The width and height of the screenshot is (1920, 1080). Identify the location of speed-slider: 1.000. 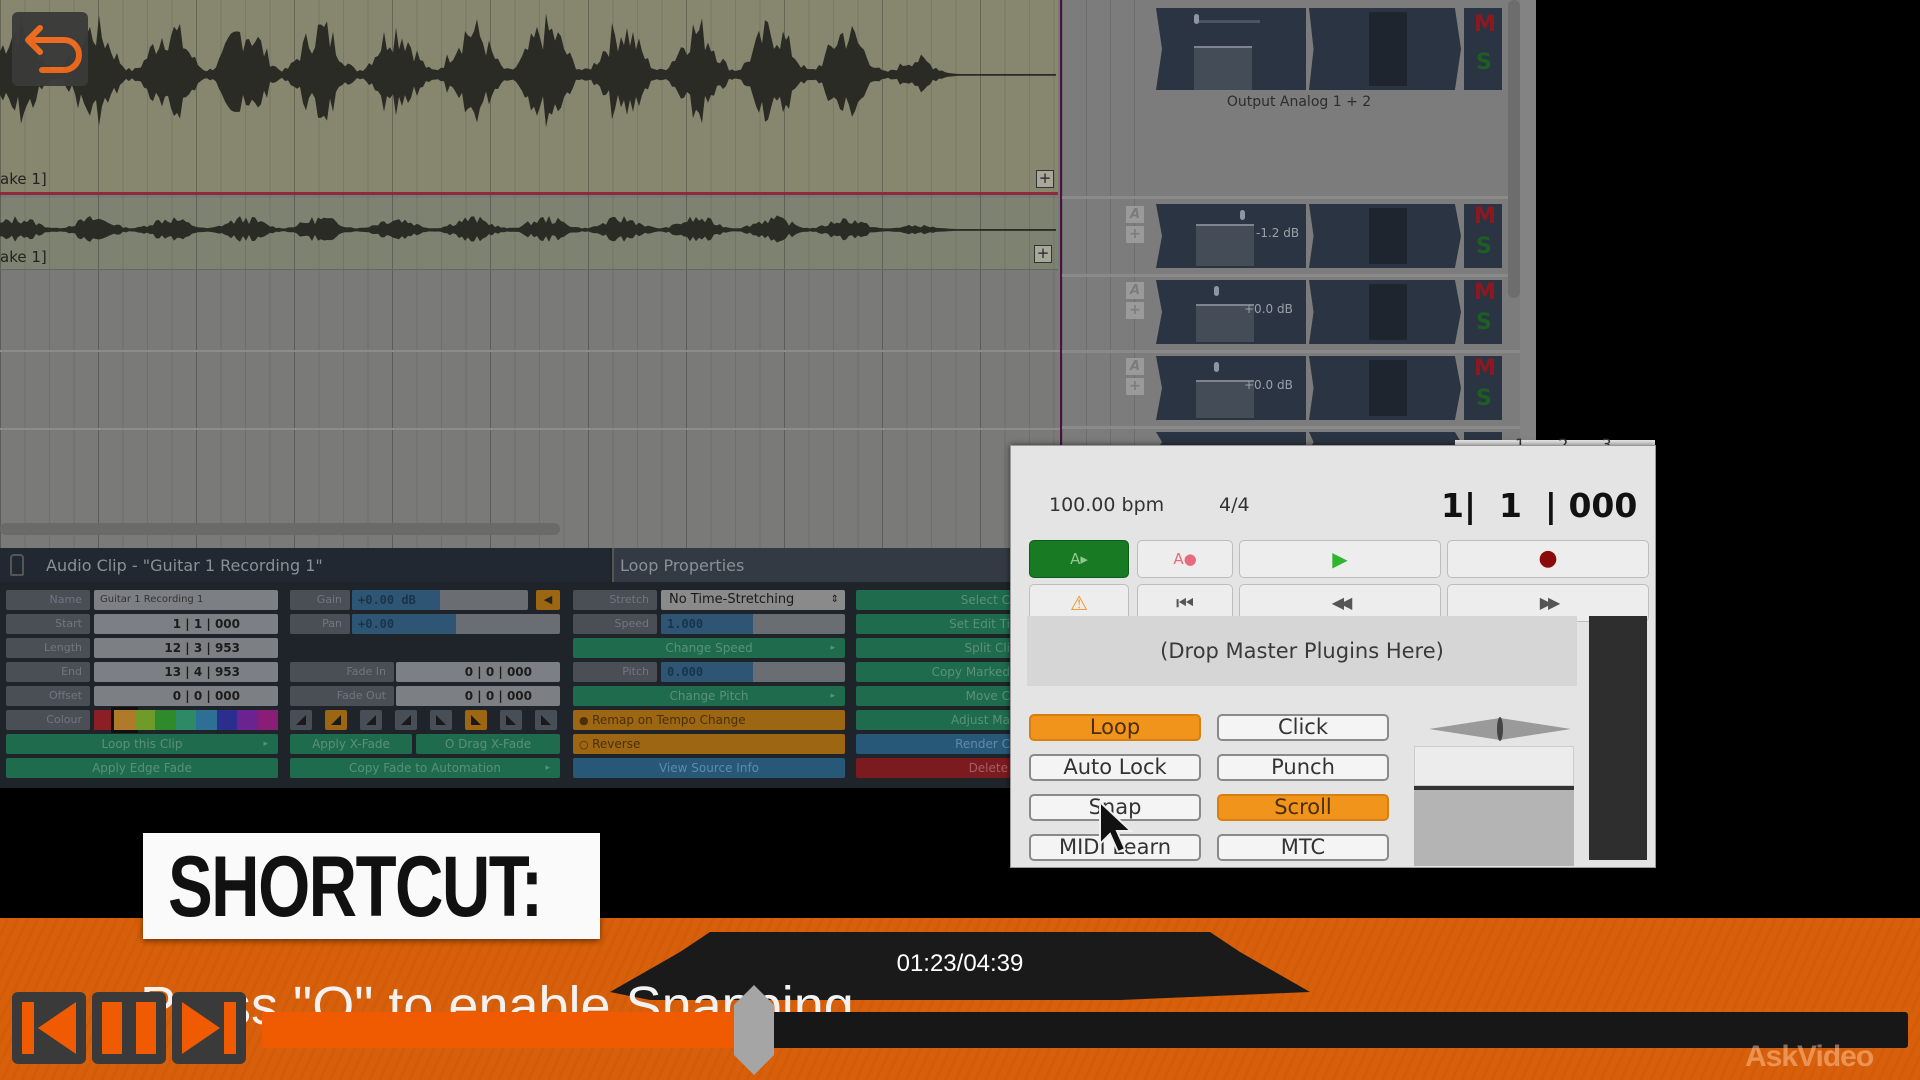
(753, 624).